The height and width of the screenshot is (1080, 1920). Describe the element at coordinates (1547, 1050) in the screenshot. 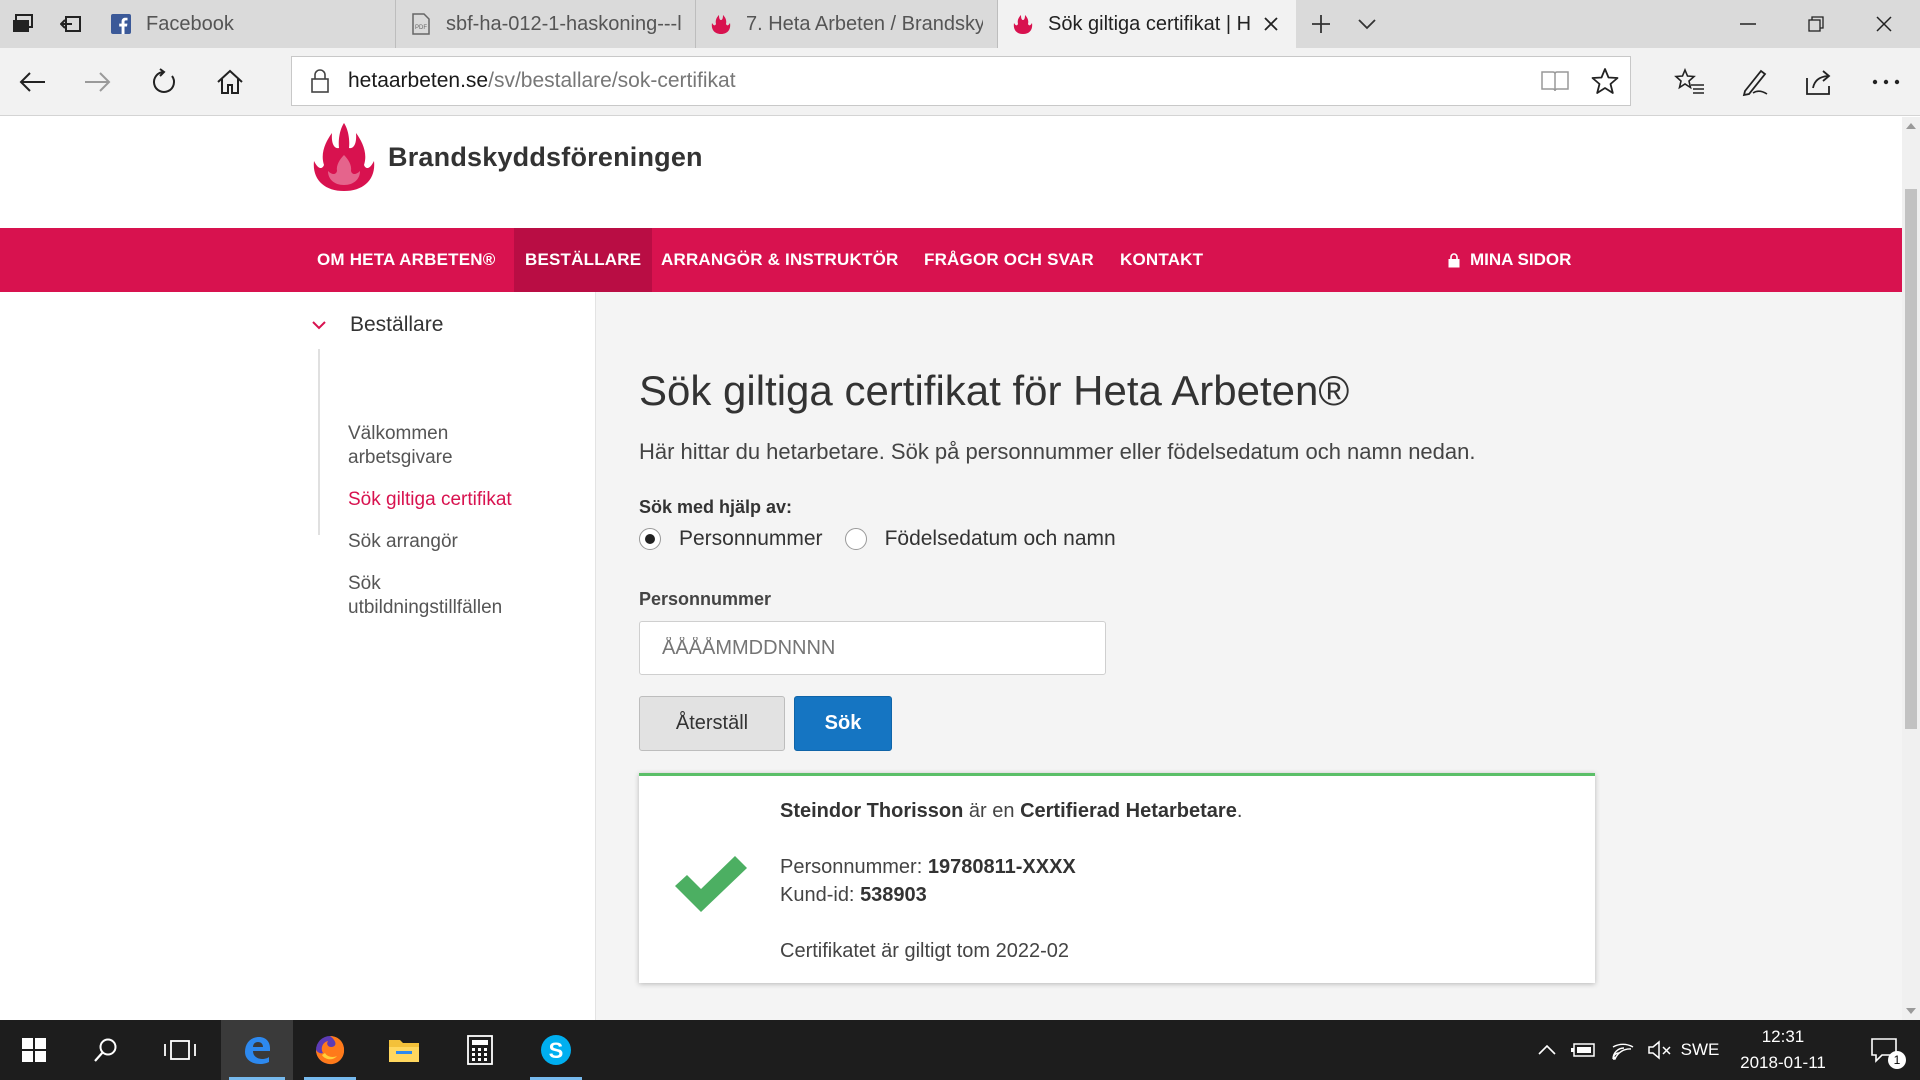

I see `show-hidden-icons-chevron-icon` at that location.